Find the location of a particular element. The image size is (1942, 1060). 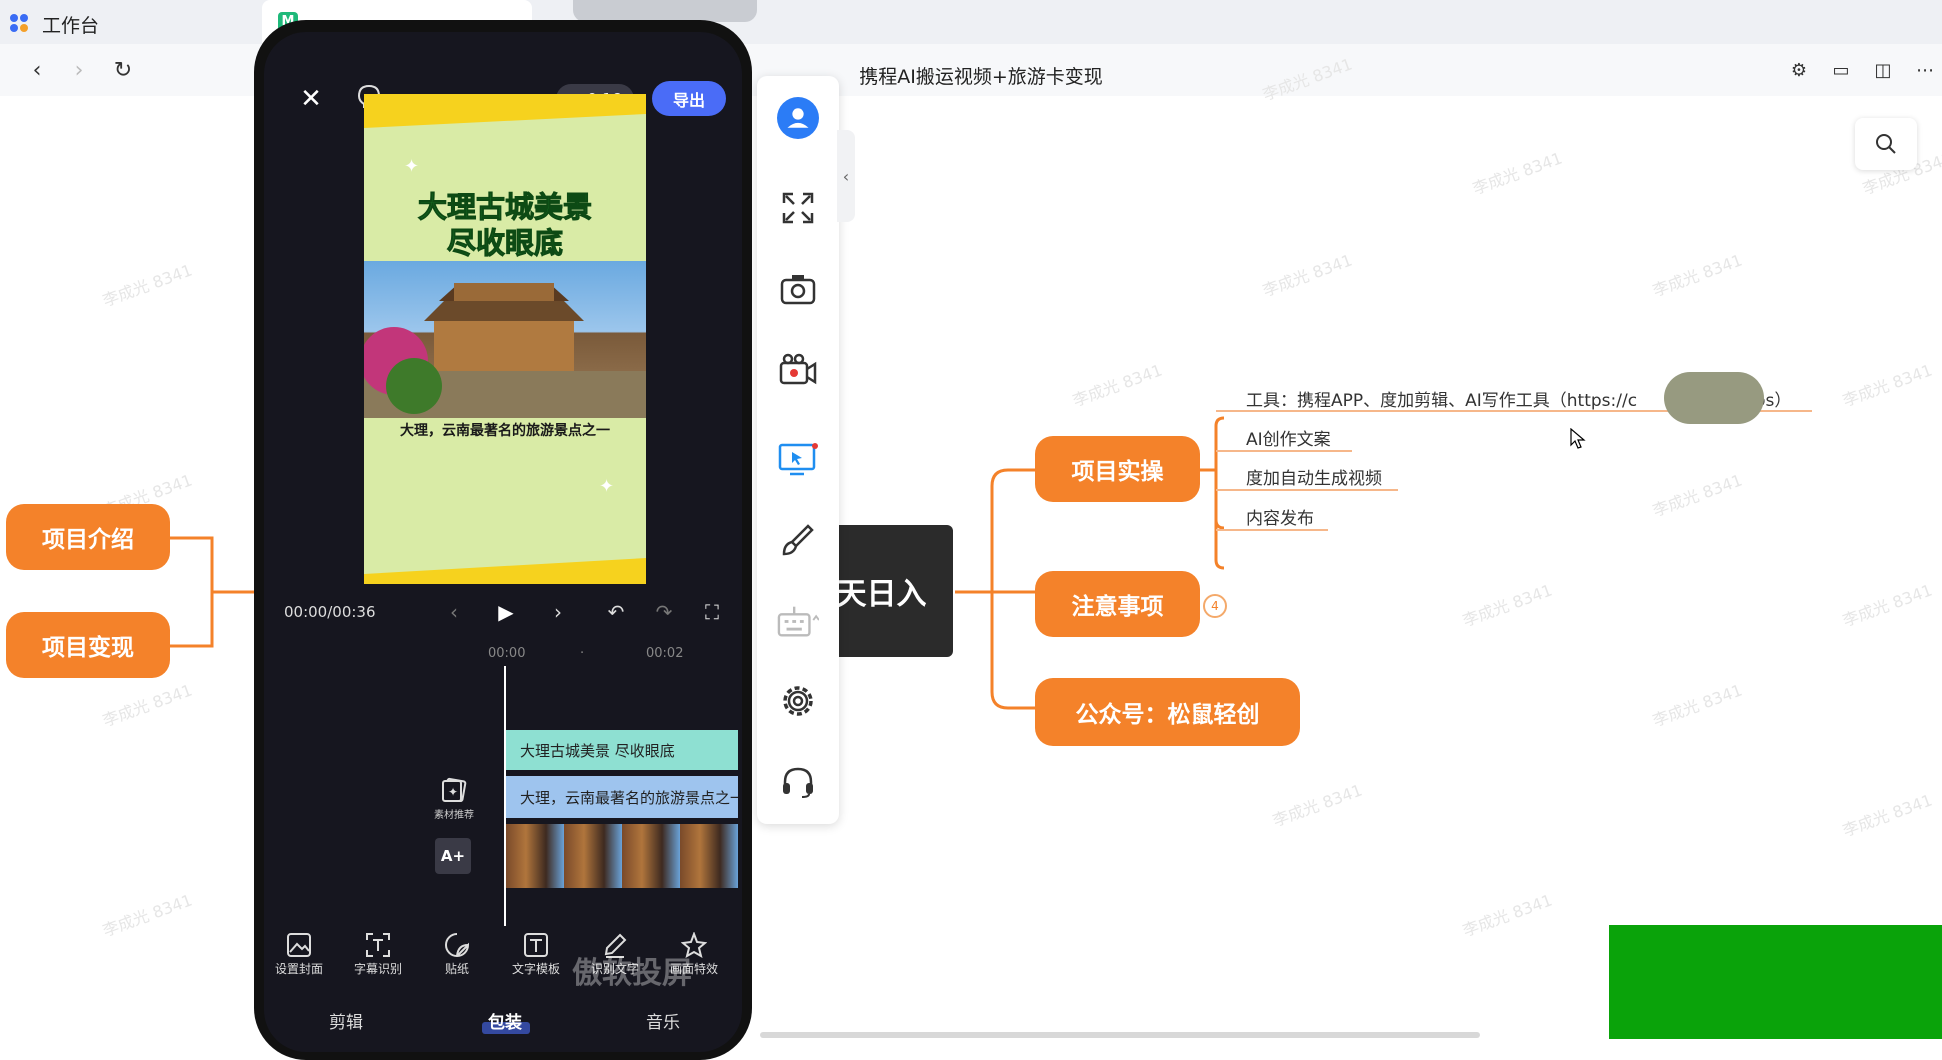

gear-icon is located at coordinates (798, 701).